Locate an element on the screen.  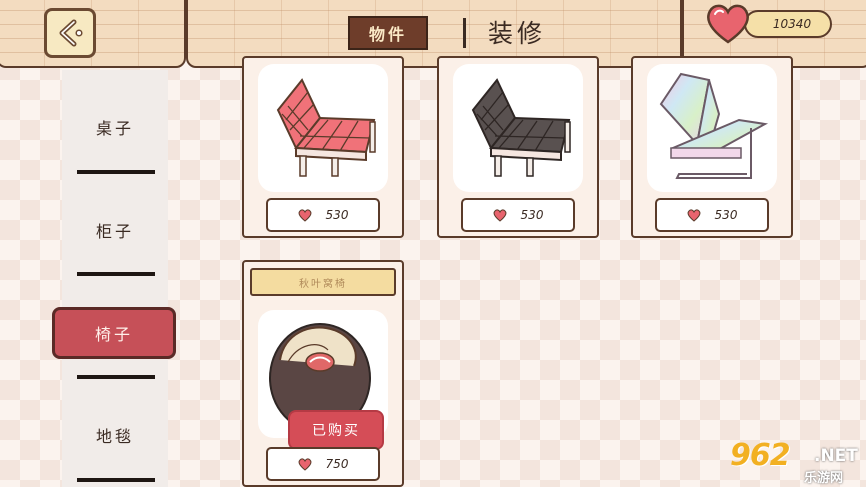
sidebar-item-rugs: 地毯 is located at coordinates (115, 435).